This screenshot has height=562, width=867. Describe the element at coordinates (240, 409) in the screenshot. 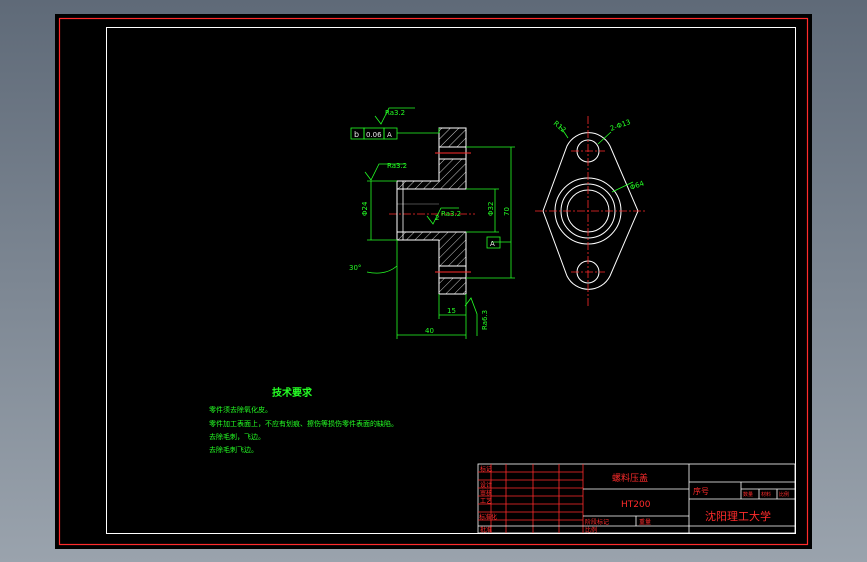

I see `tech-req-line-1: 零件须去除氧化皮。` at that location.